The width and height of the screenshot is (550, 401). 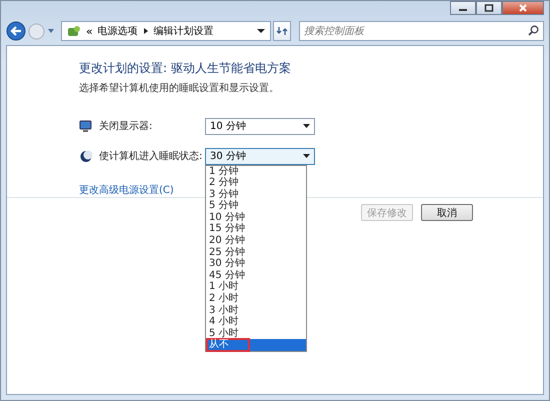 I want to click on refresh-button, so click(x=282, y=31).